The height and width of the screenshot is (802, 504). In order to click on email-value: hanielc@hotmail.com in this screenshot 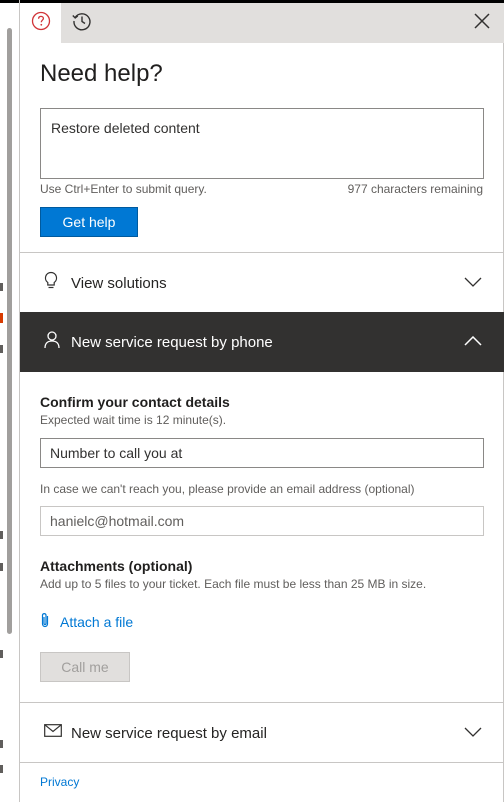, I will do `click(117, 521)`.